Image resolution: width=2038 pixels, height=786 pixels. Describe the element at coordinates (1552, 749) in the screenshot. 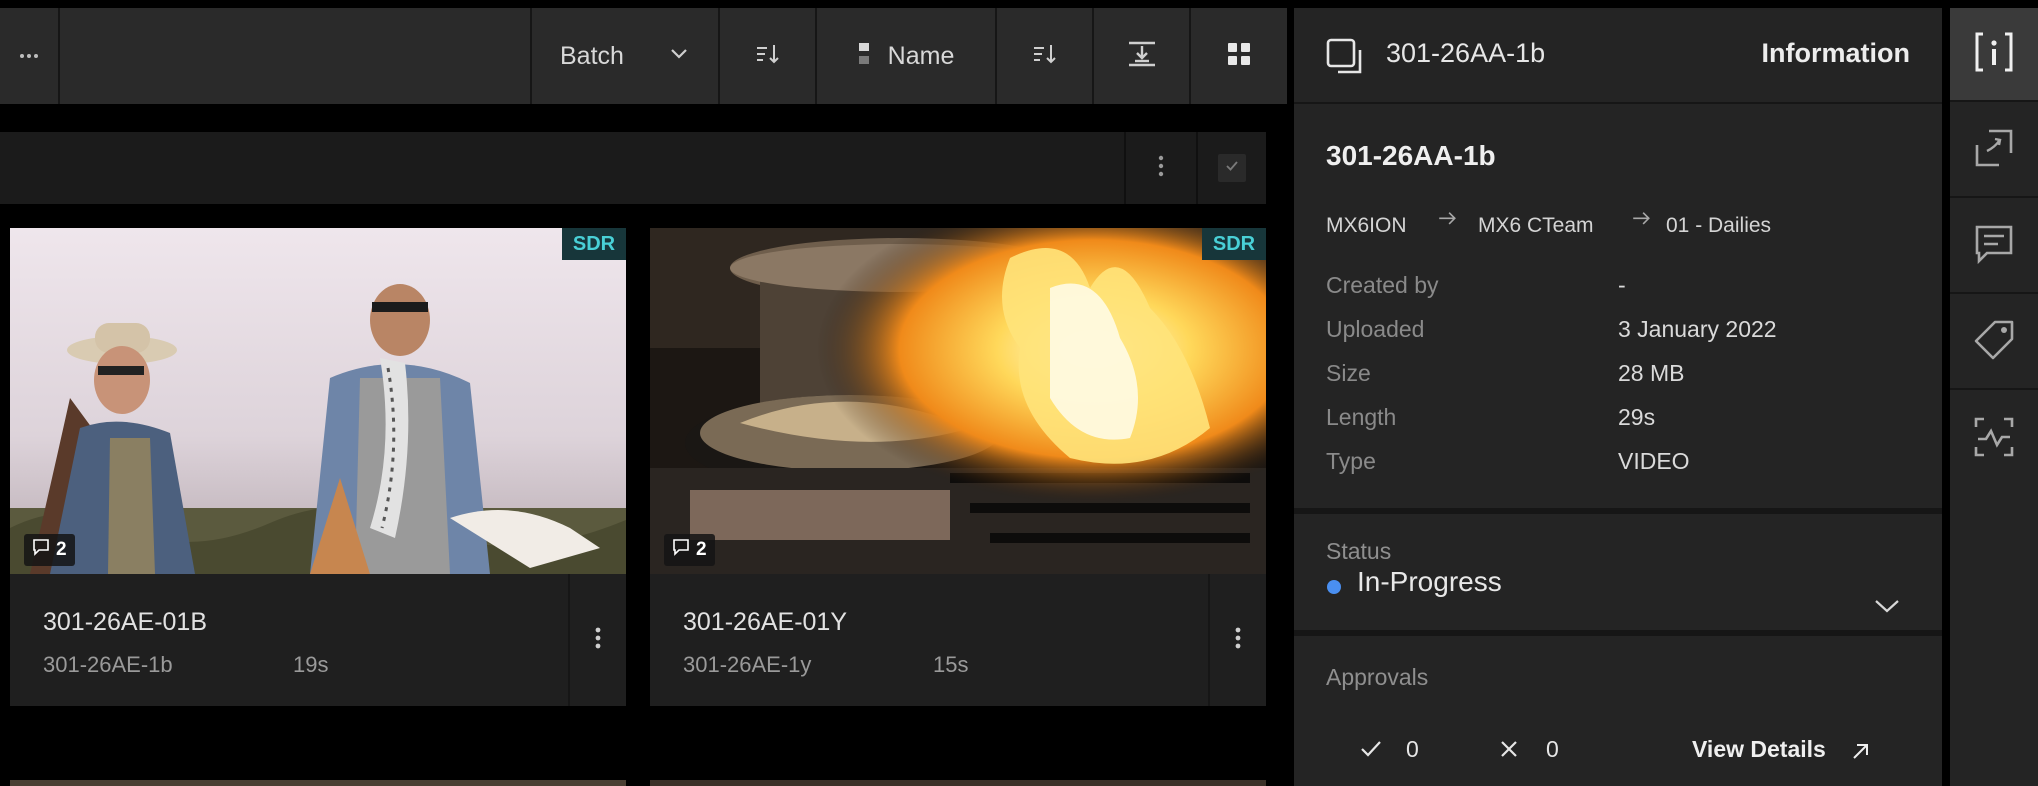

I see `rejected-count: 0` at that location.